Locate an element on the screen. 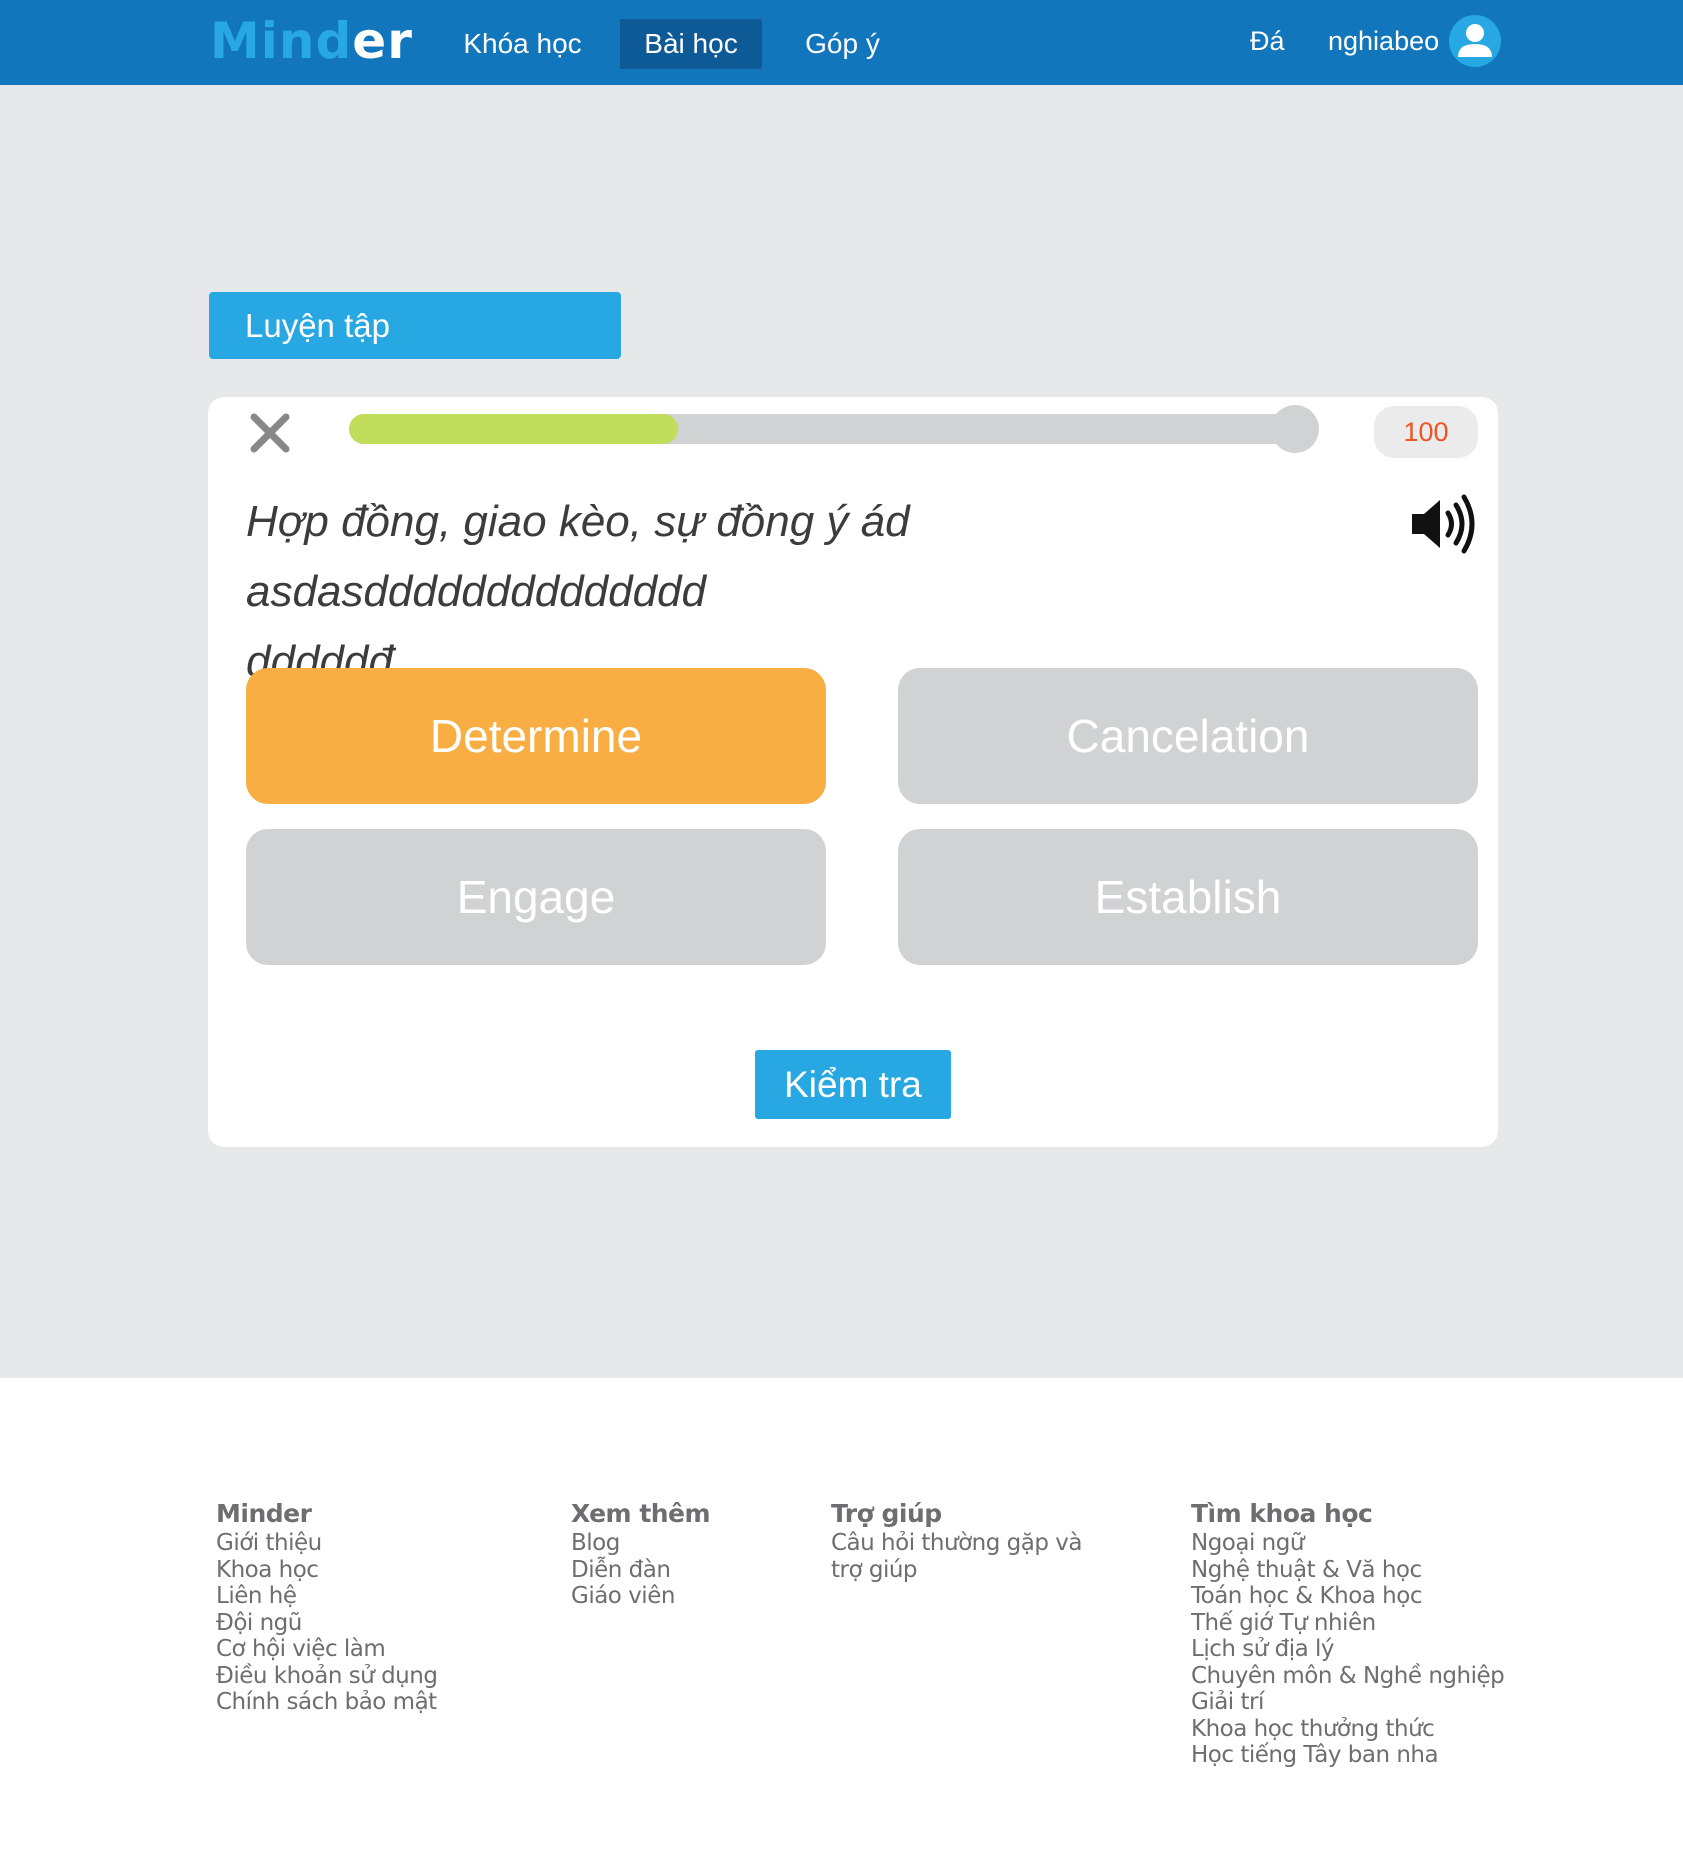  logo-part2: er is located at coordinates (382, 41).